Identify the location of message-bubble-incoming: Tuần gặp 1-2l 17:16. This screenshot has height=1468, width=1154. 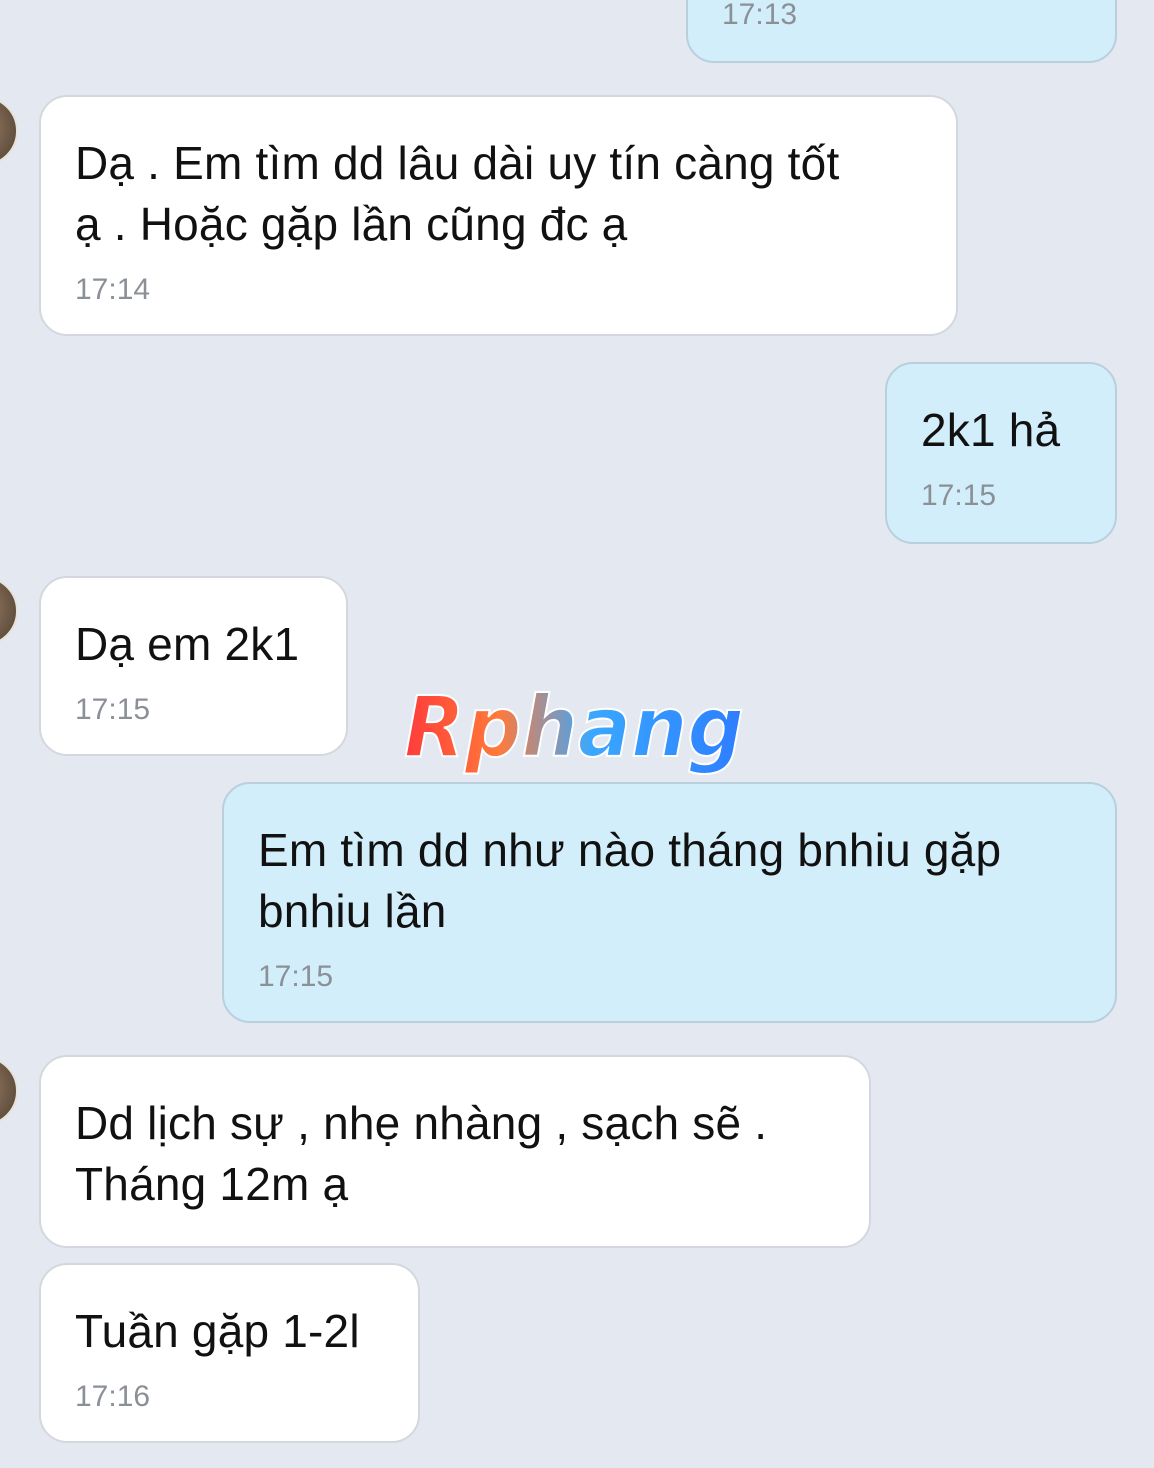
(229, 1353).